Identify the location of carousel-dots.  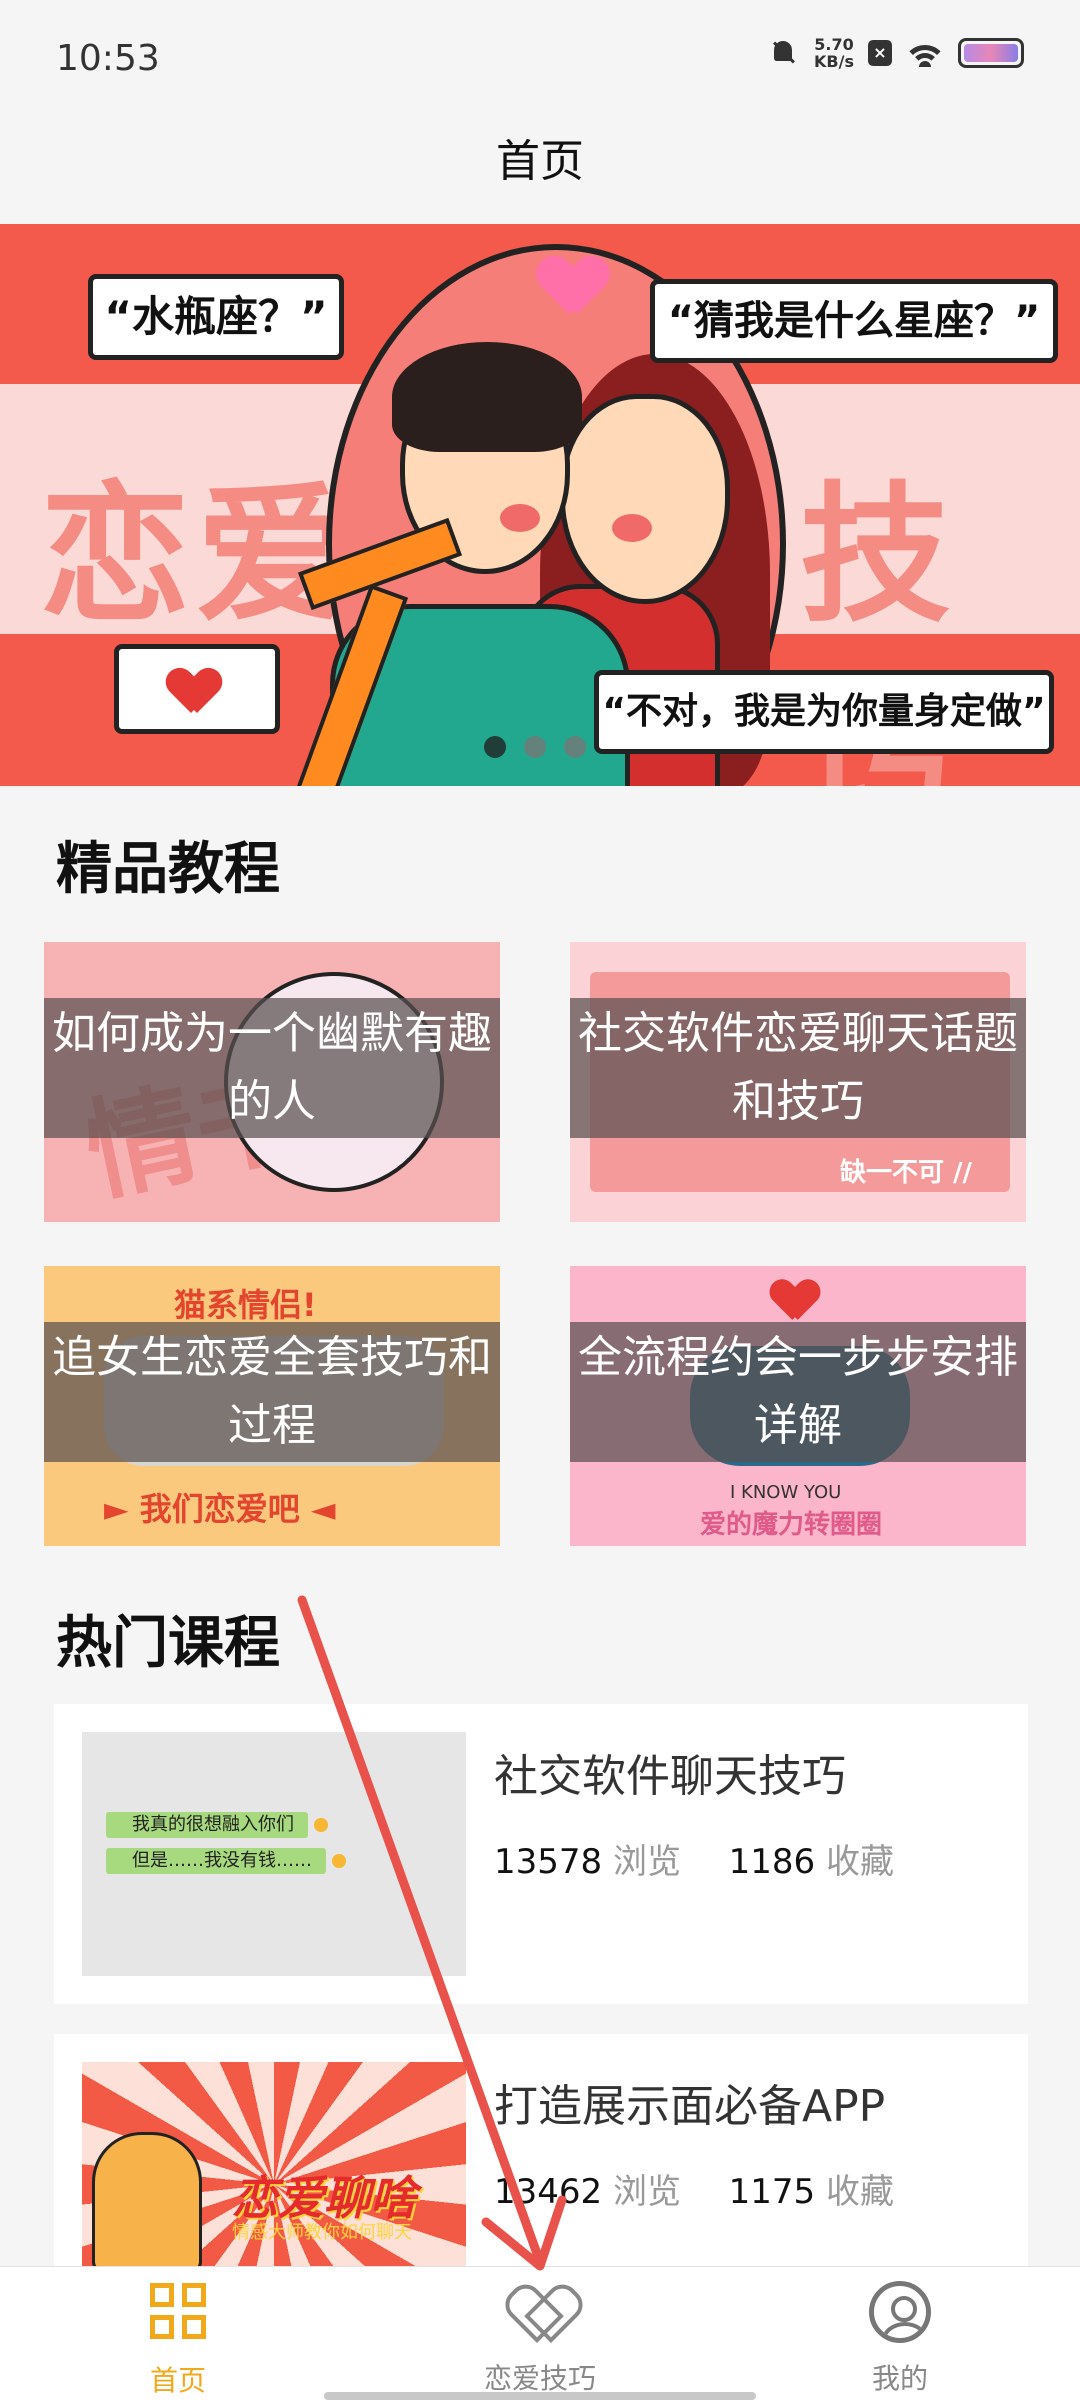
(535, 747).